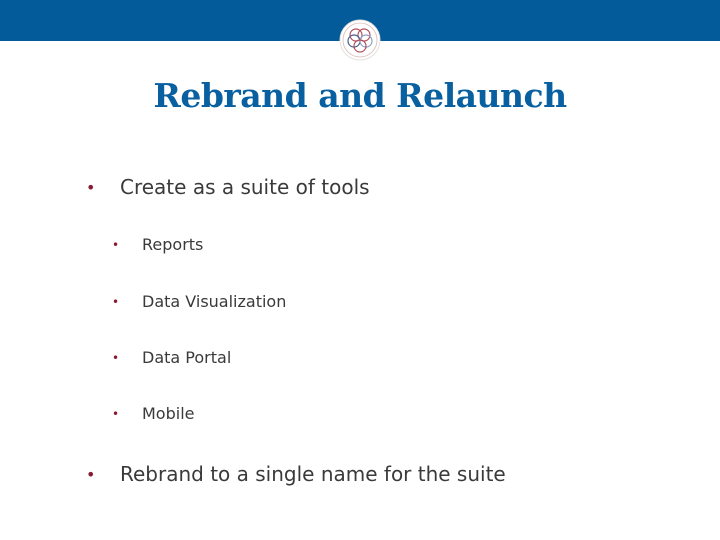 The height and width of the screenshot is (540, 720). I want to click on sub-bullet-text: Data Visualization, so click(214, 301).